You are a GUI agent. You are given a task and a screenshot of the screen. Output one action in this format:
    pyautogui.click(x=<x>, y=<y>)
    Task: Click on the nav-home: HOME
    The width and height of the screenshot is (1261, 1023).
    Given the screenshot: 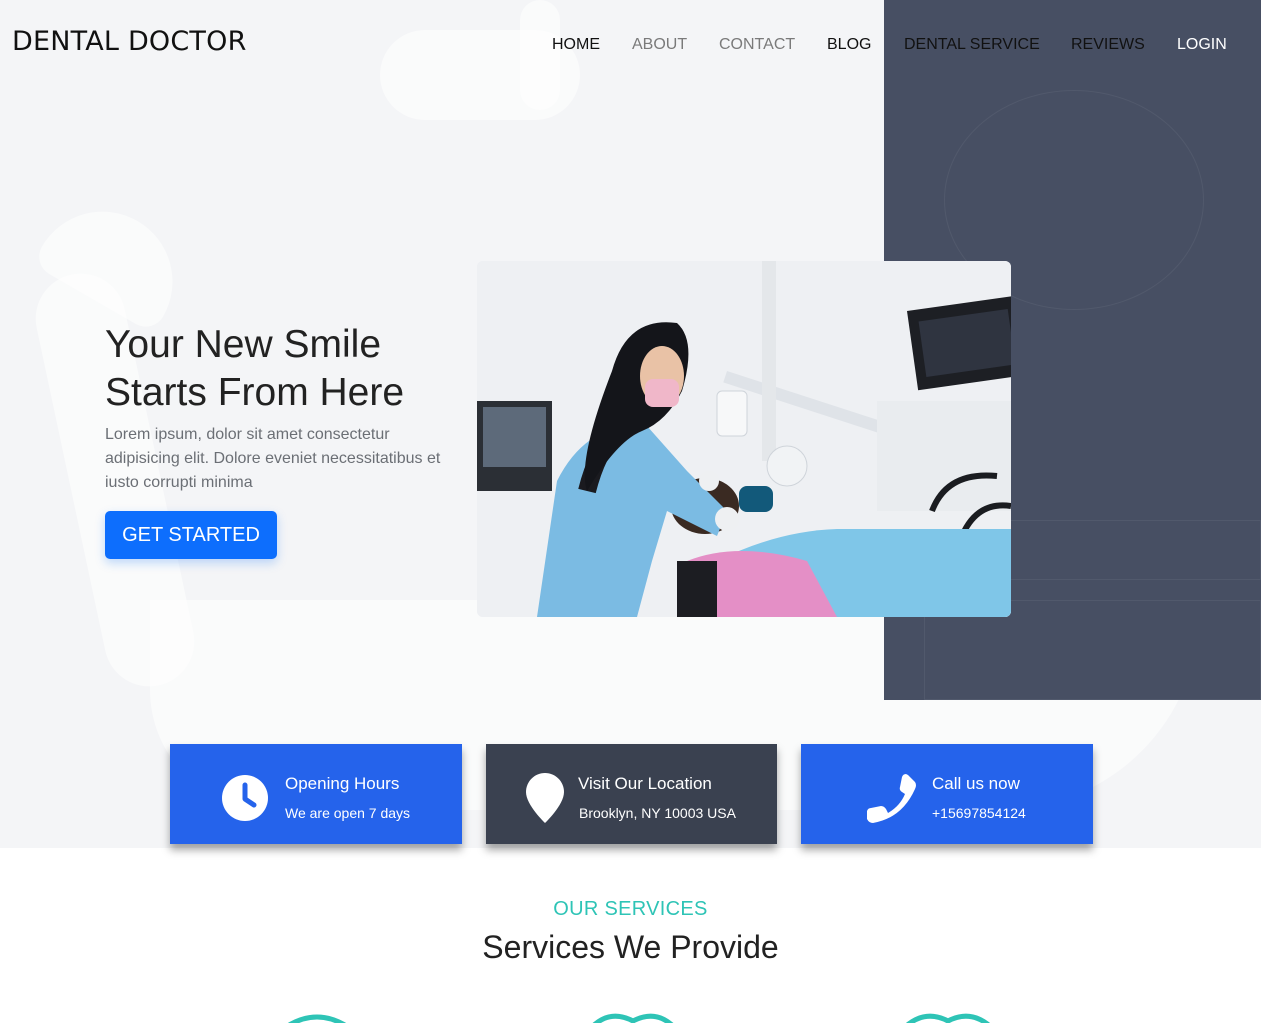 What is the action you would take?
    pyautogui.click(x=576, y=45)
    